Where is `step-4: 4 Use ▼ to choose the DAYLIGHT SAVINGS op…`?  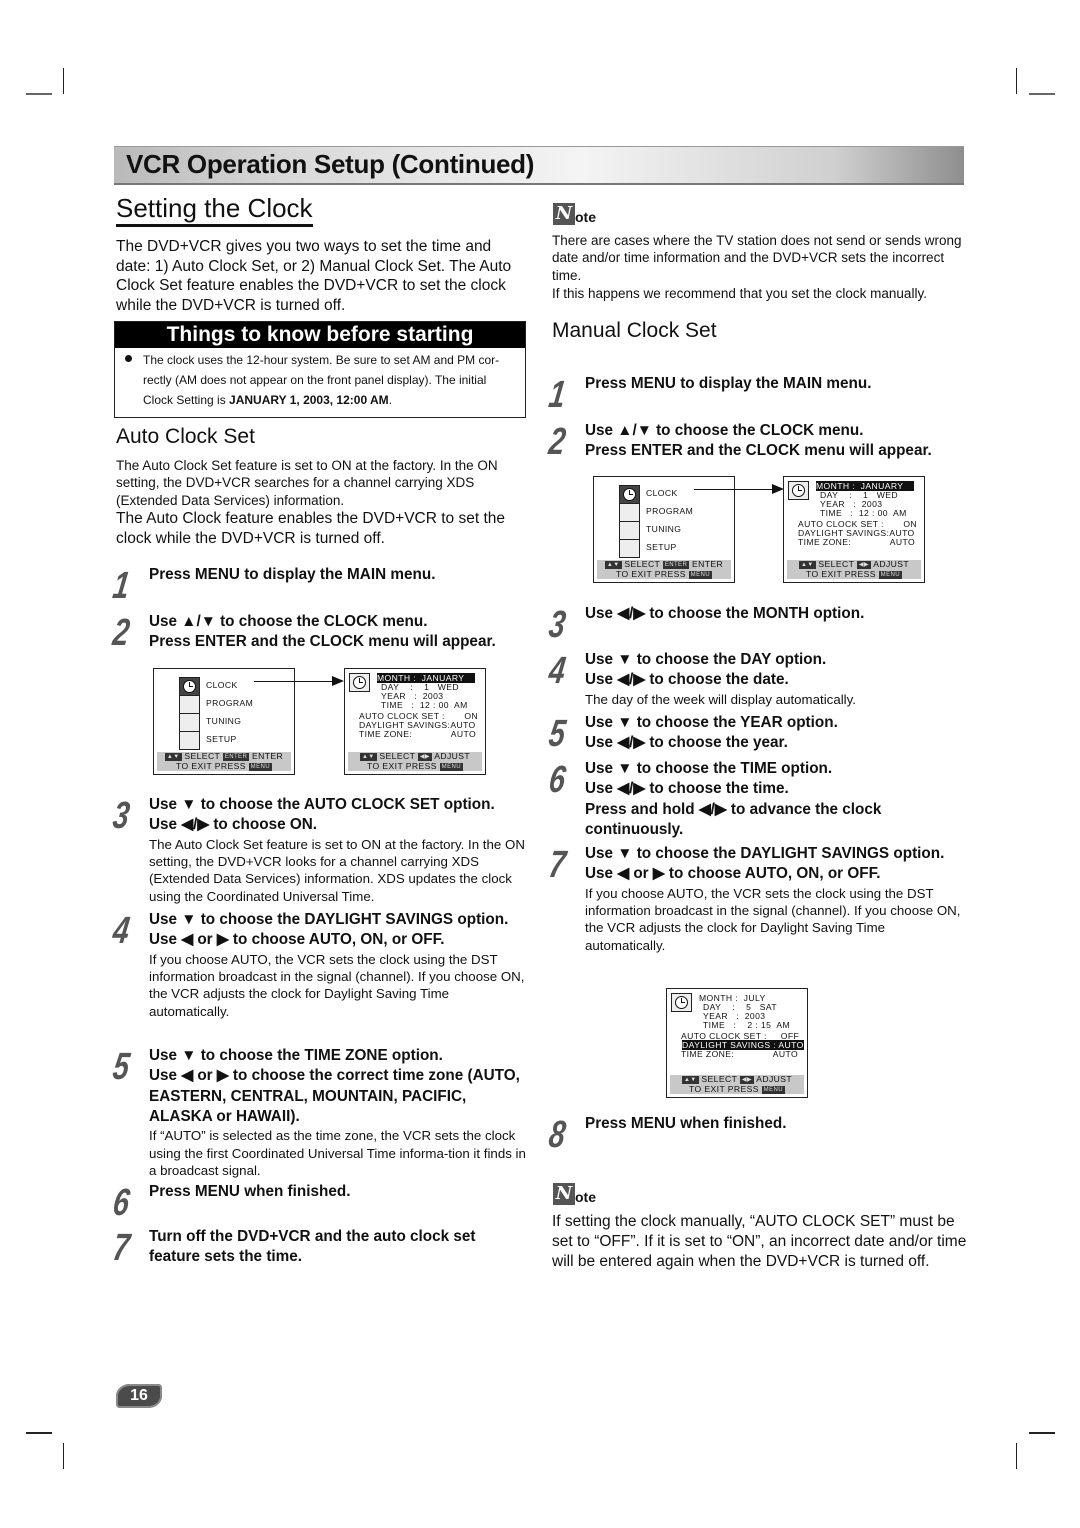
step-4: 4 Use ▼ to choose the DAYLIGHT SAVINGS op… is located at coordinates (318, 965).